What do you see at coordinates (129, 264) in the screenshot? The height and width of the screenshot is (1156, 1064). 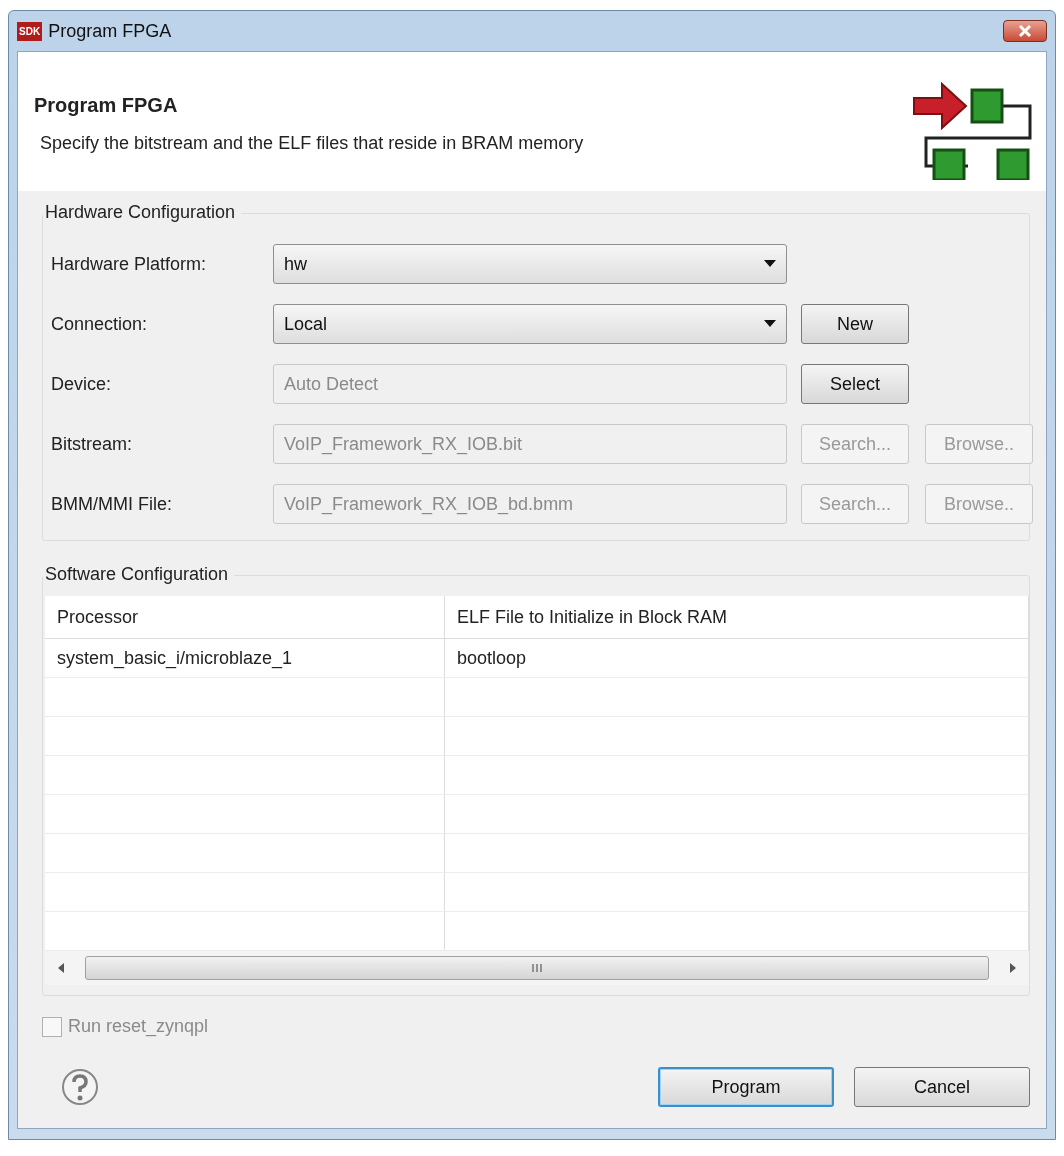 I see `field-label: Hardware Platform:` at bounding box center [129, 264].